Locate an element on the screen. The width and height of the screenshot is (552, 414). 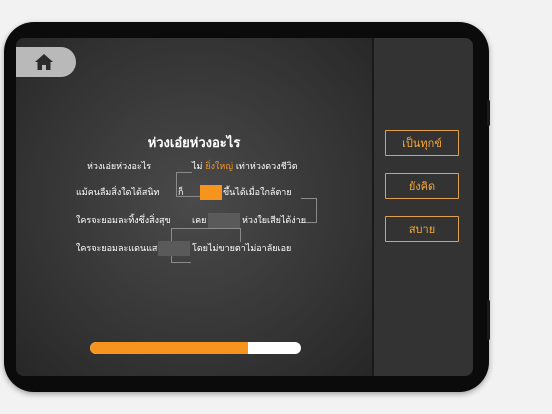
answer-option-3: สบาย is located at coordinates (422, 229).